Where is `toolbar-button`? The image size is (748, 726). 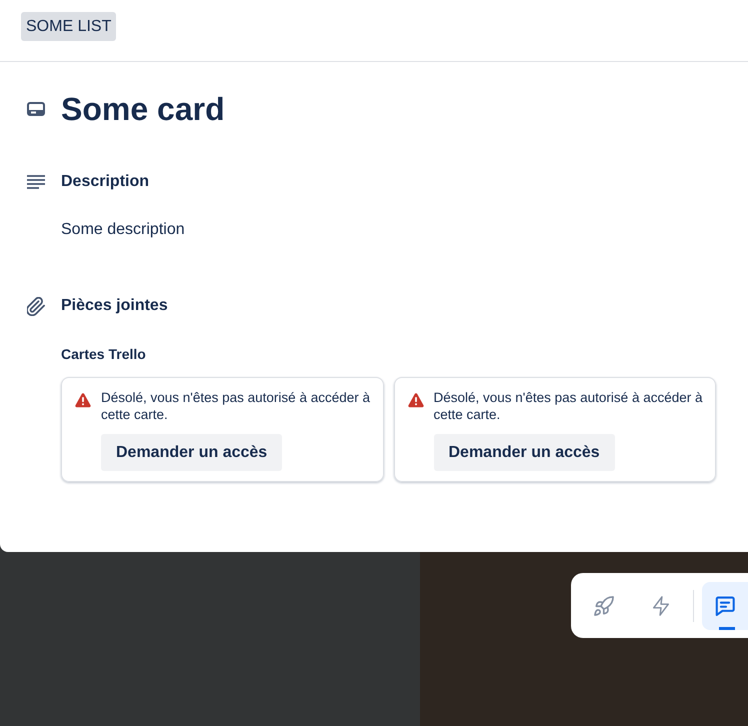 toolbar-button is located at coordinates (725, 606).